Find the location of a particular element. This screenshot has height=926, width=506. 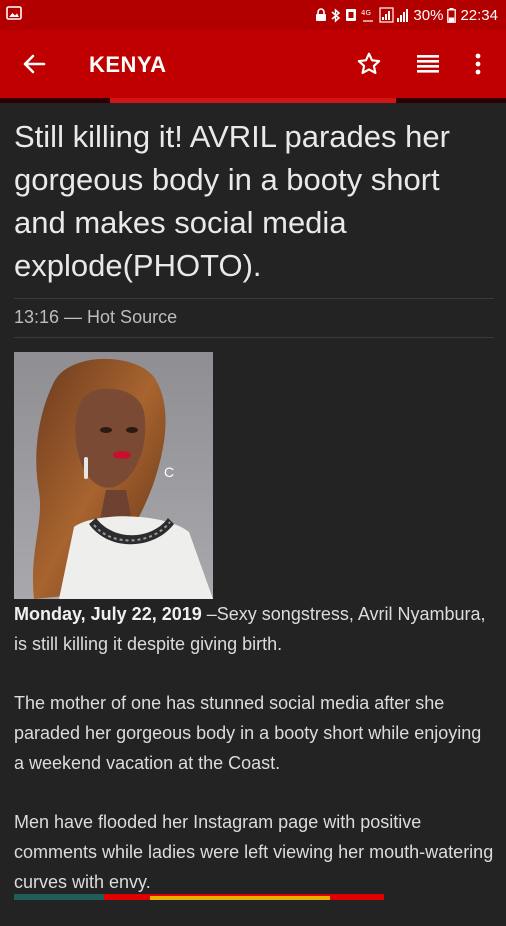

wifi-icon: 4G is located at coordinates (368, 15).